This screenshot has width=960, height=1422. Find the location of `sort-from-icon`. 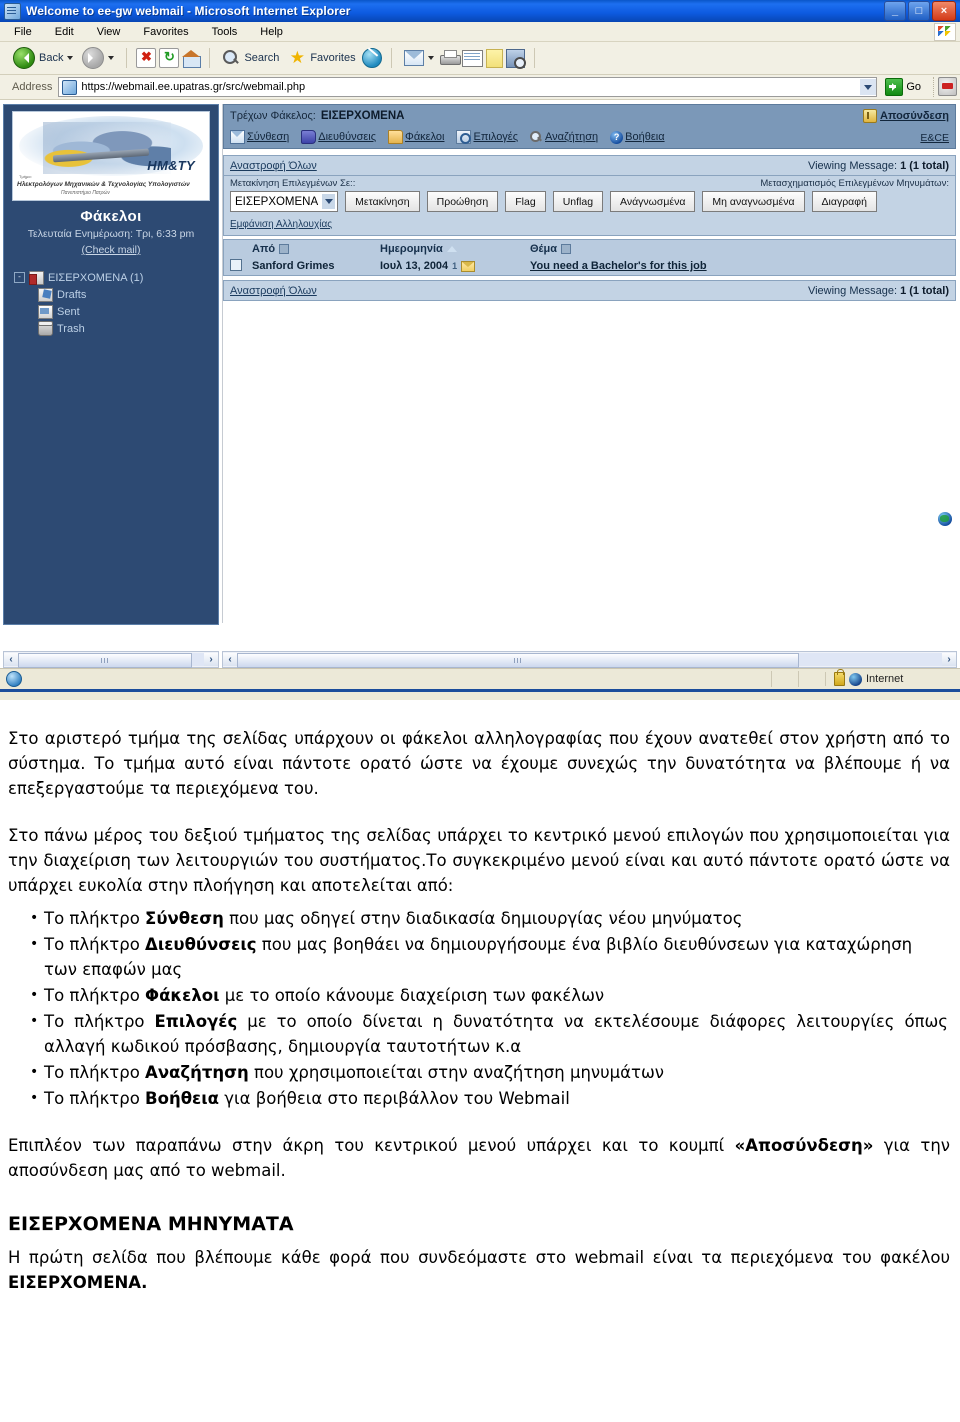

sort-from-icon is located at coordinates (284, 248).